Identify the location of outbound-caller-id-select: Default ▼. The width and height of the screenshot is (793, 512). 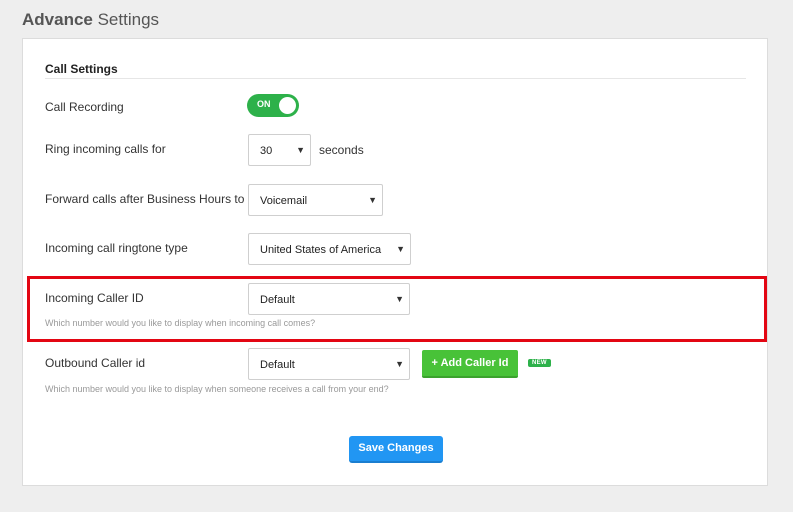
(329, 364).